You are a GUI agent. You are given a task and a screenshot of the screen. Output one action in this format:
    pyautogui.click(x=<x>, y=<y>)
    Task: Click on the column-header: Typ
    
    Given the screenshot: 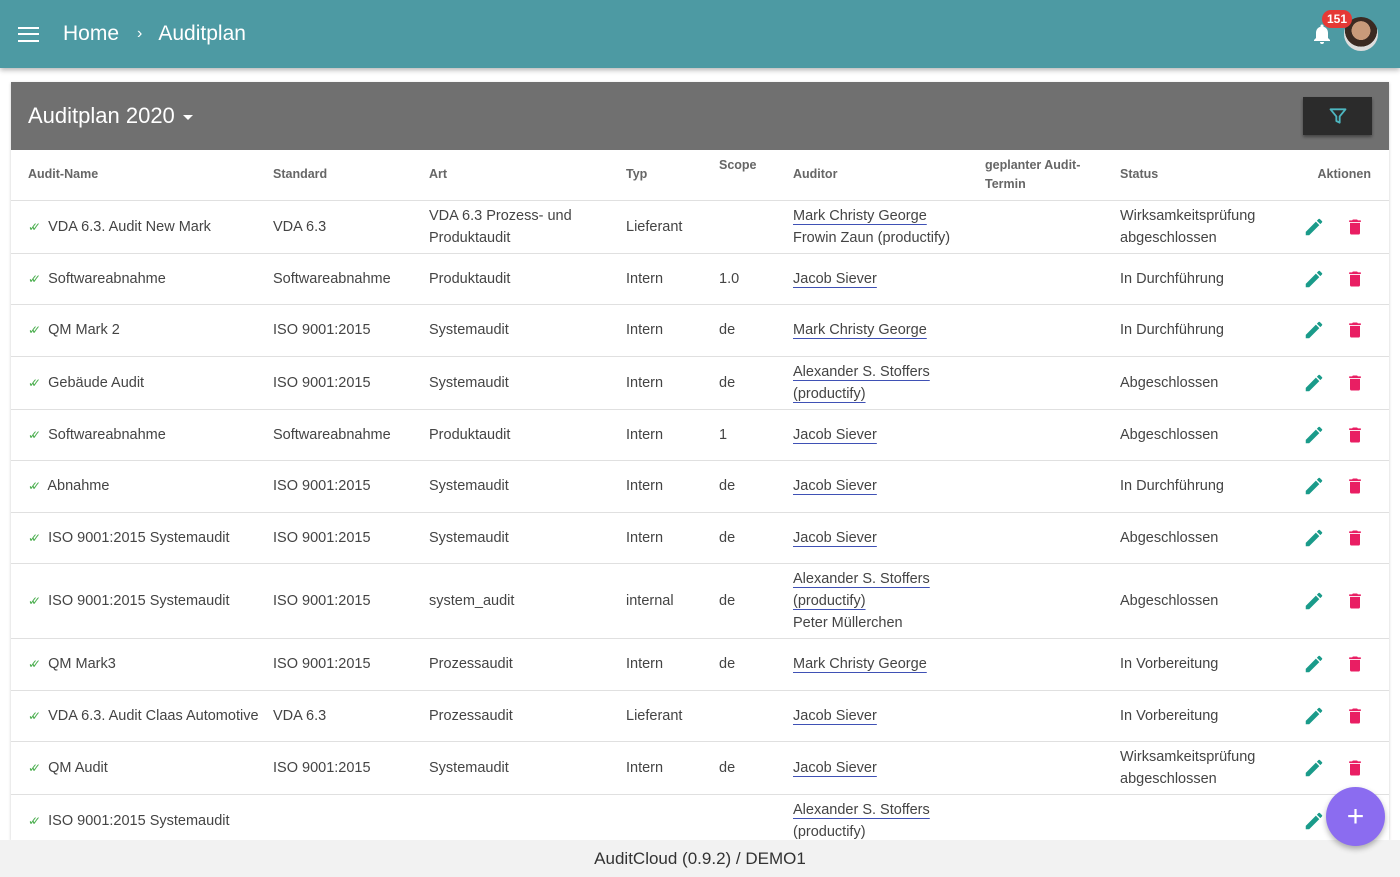 What is the action you would take?
    pyautogui.click(x=672, y=175)
    